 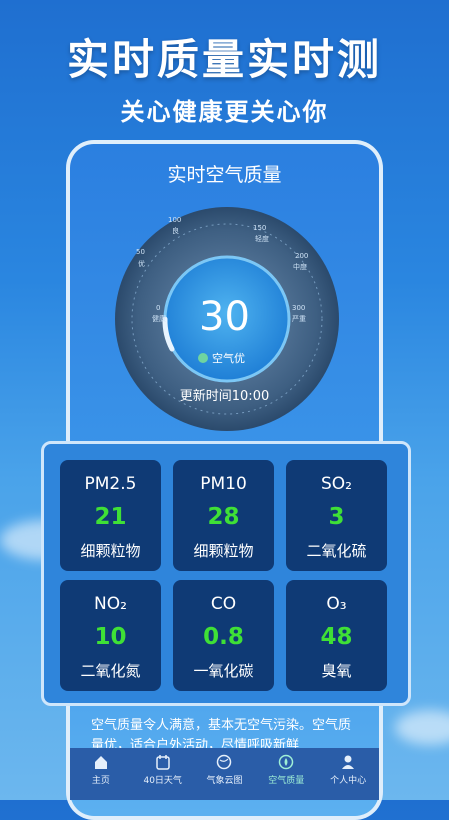 I want to click on screen-title: 实时空气质量, so click(x=224, y=175).